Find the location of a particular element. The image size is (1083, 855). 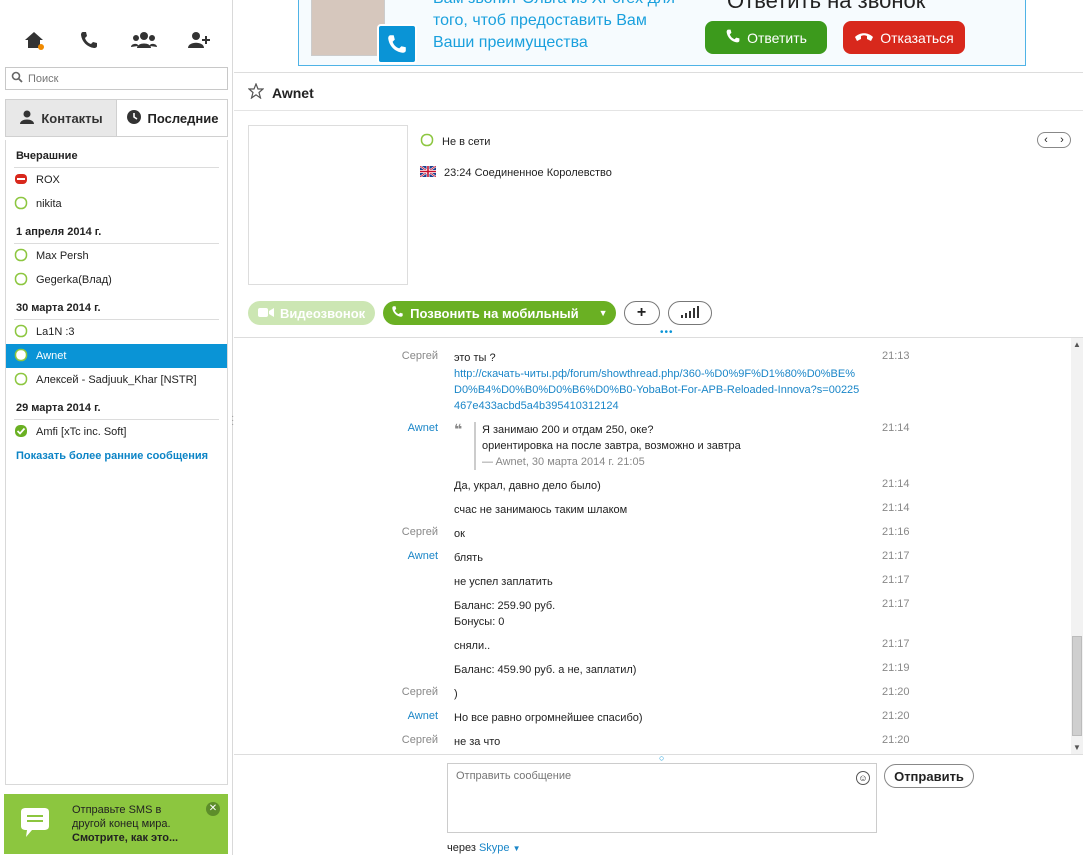

contact-name: Gegerka(Влад) is located at coordinates (74, 280).